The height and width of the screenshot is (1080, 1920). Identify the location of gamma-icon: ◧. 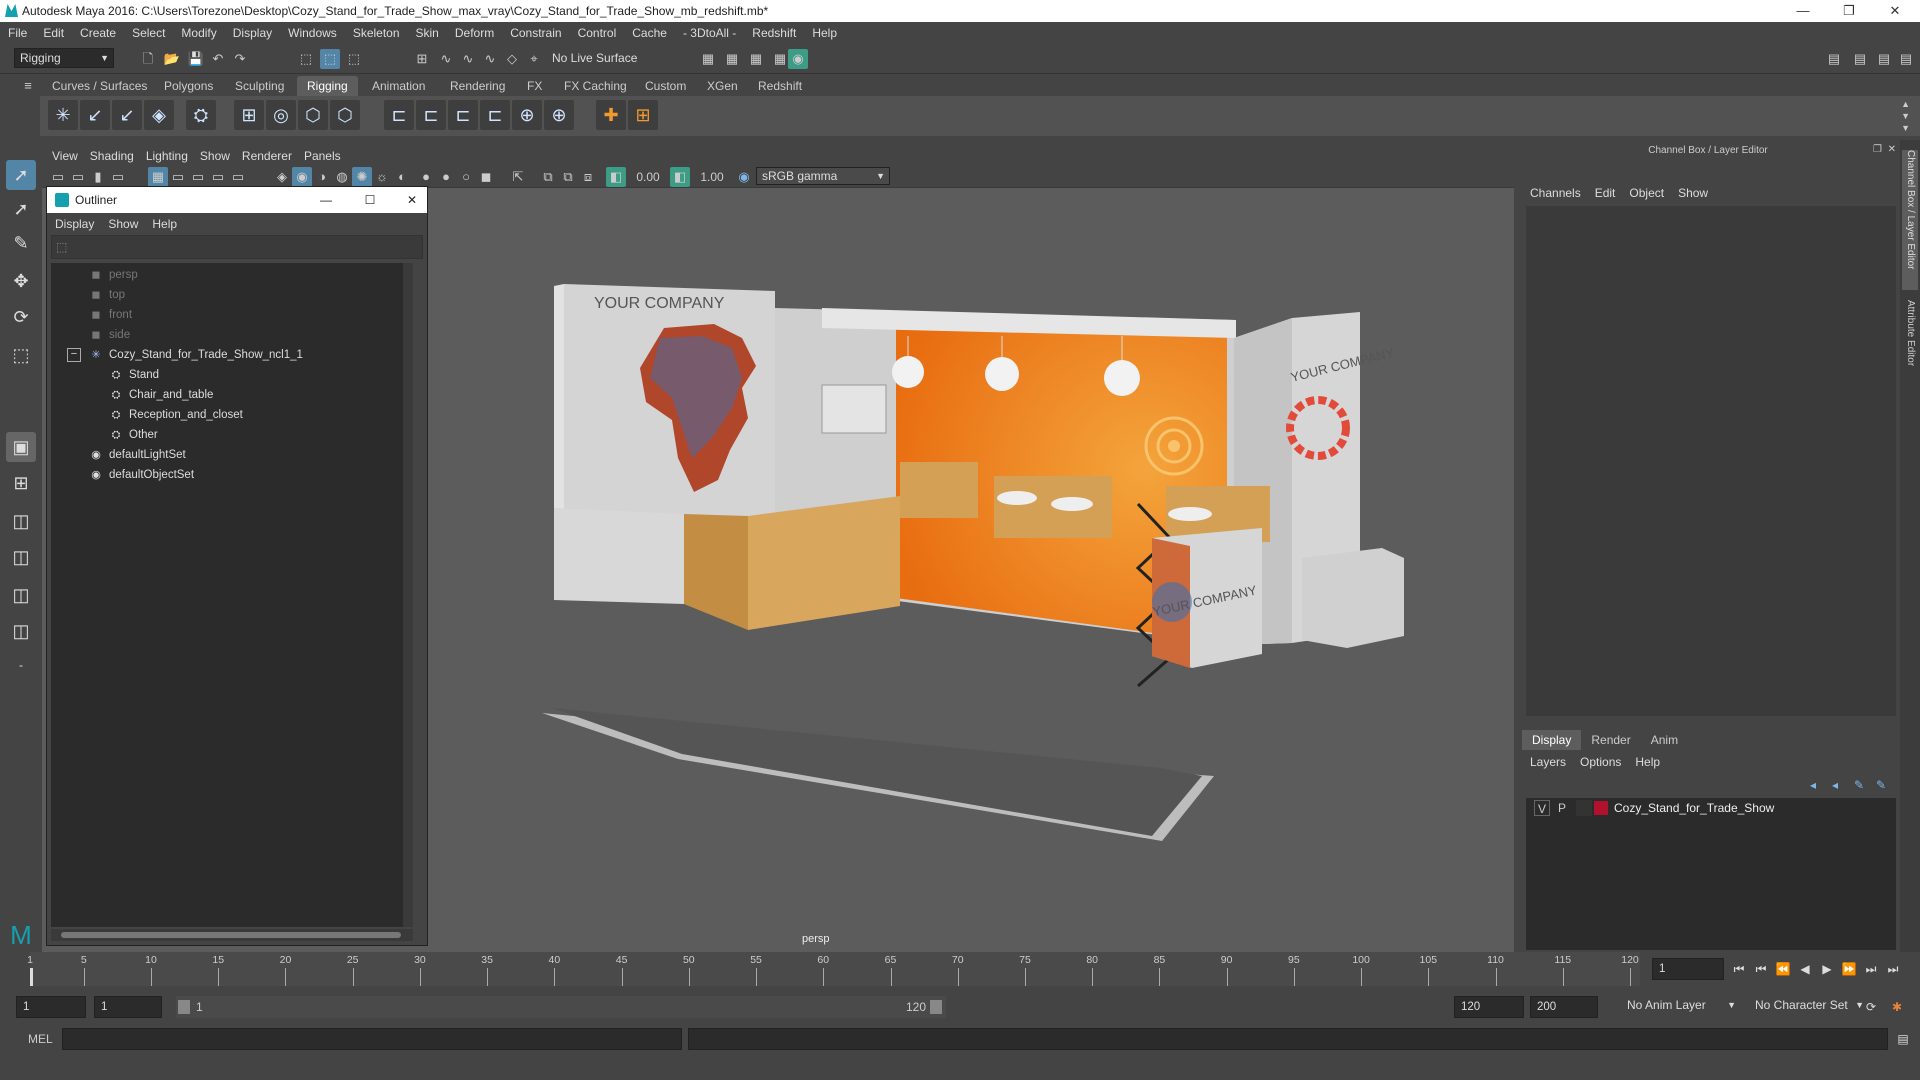
(680, 177).